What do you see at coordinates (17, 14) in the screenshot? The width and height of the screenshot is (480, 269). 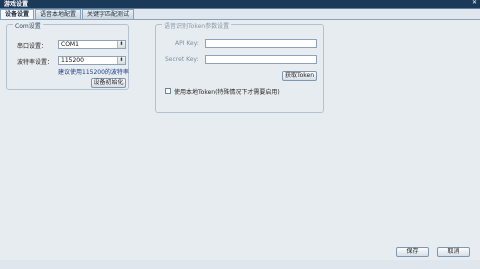 I see `tab-device-settings: 设备设置` at bounding box center [17, 14].